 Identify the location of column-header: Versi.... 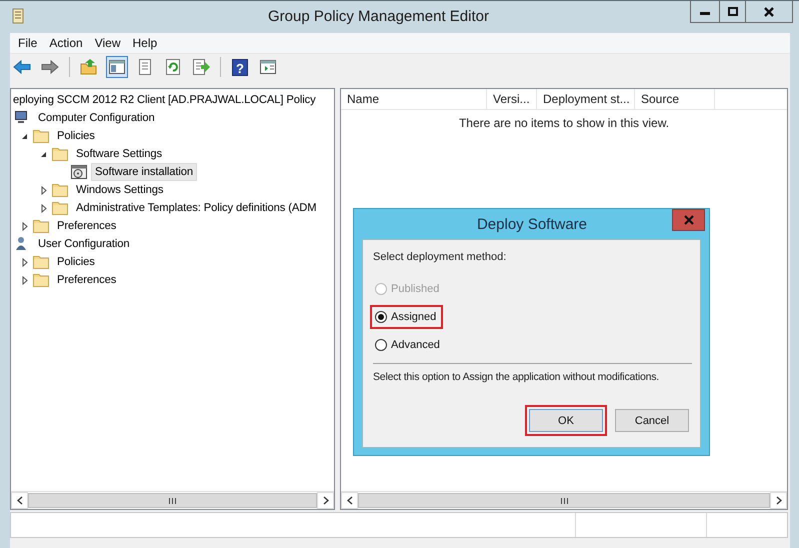
(512, 99).